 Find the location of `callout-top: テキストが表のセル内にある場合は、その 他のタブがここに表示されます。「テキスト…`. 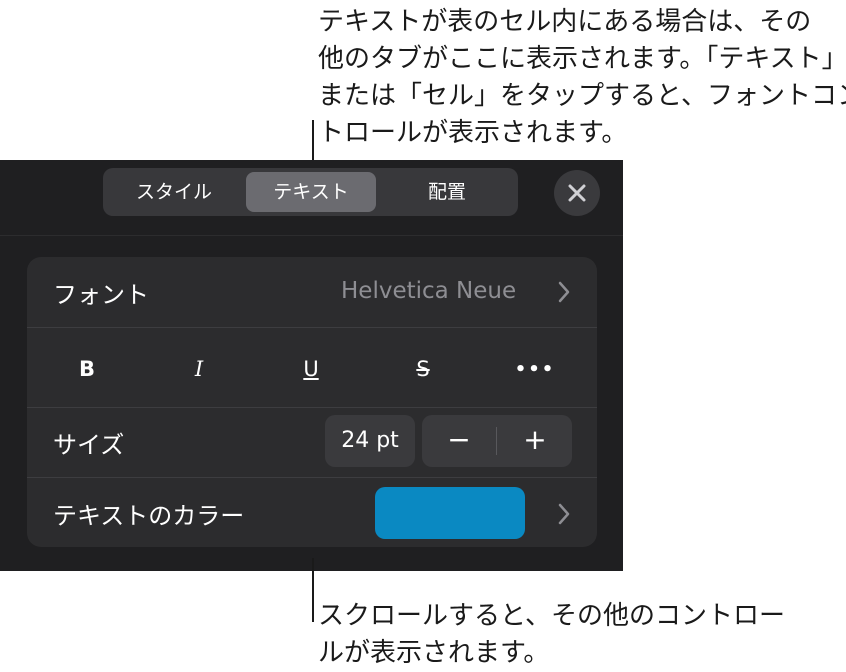

callout-top: テキストが表のセル内にある場合は、その 他のタブがここに表示されます。「テキスト… is located at coordinates (582, 78).